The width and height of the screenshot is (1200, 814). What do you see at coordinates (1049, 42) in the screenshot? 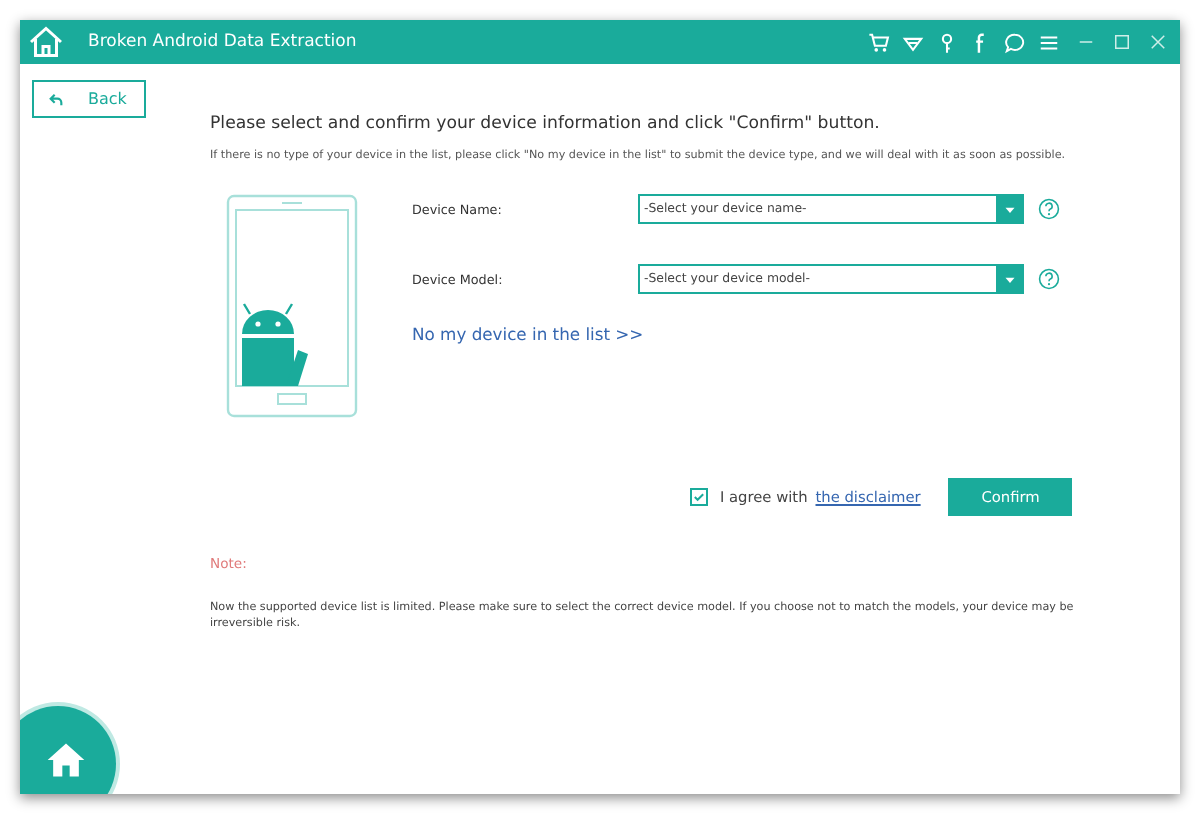
I see `menu-icon` at bounding box center [1049, 42].